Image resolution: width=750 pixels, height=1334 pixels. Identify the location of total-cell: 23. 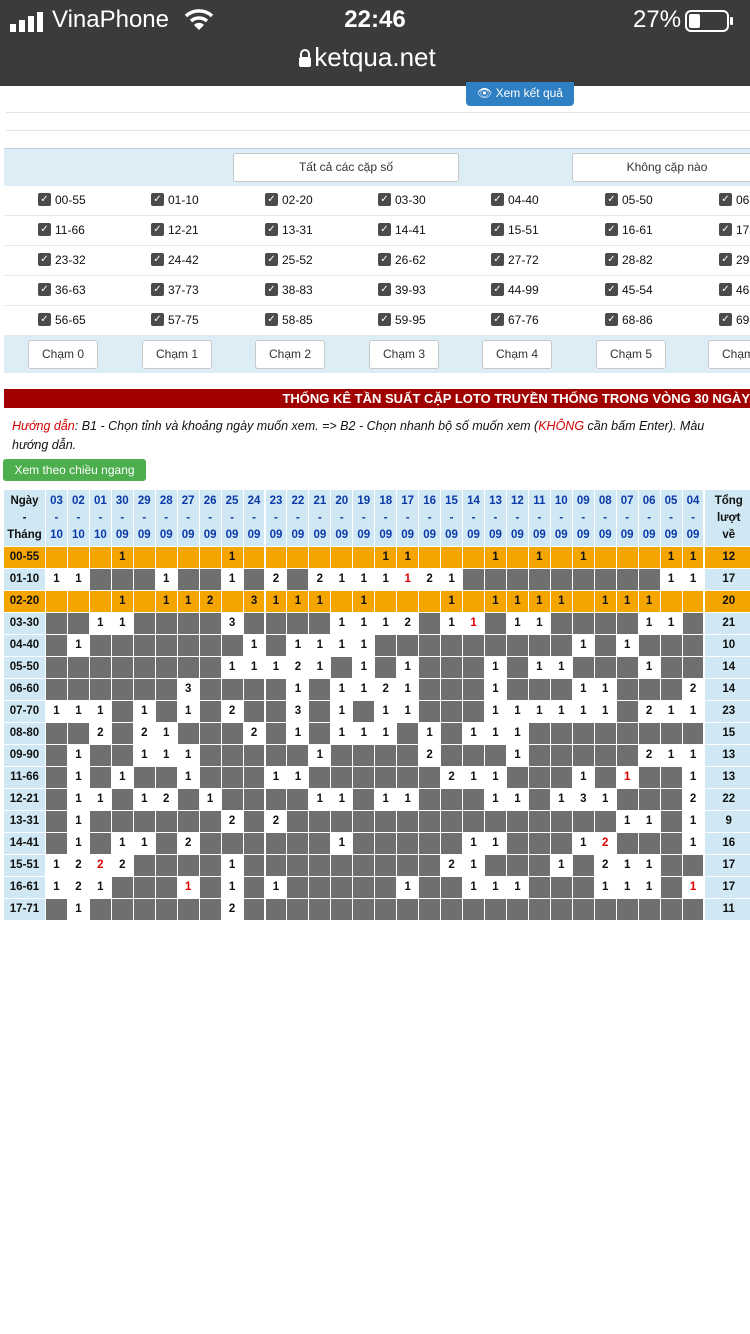
(727, 711).